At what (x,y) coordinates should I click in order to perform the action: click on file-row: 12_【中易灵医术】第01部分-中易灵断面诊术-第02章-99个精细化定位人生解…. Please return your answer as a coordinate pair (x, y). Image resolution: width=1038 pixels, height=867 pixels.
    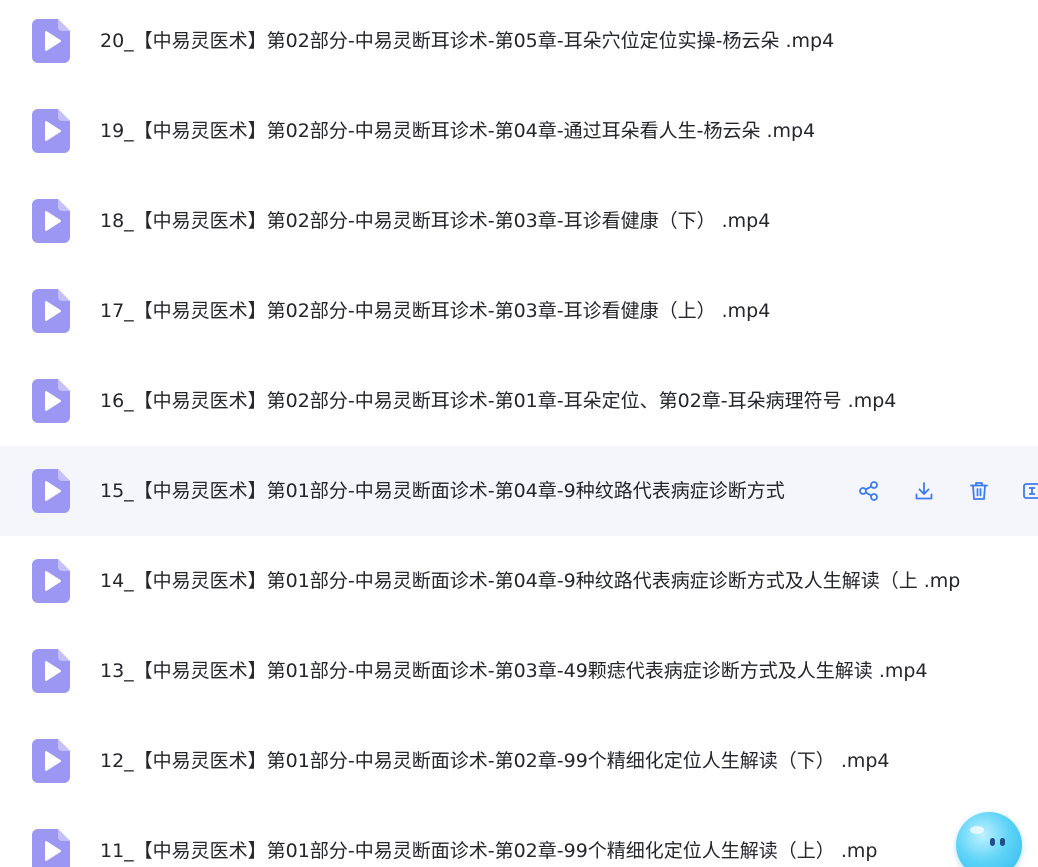
    Looking at the image, I should click on (519, 761).